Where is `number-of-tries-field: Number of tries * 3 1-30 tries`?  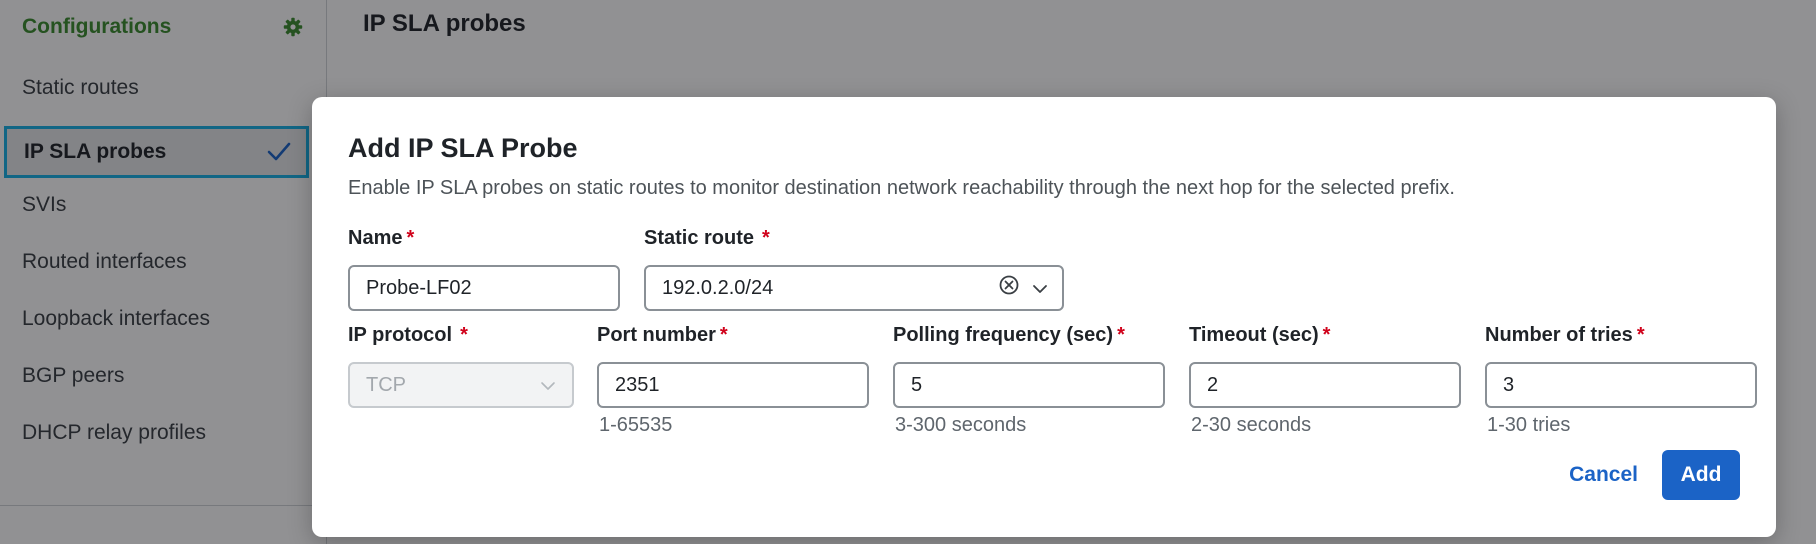 number-of-tries-field: Number of tries * 3 1-30 tries is located at coordinates (1621, 380).